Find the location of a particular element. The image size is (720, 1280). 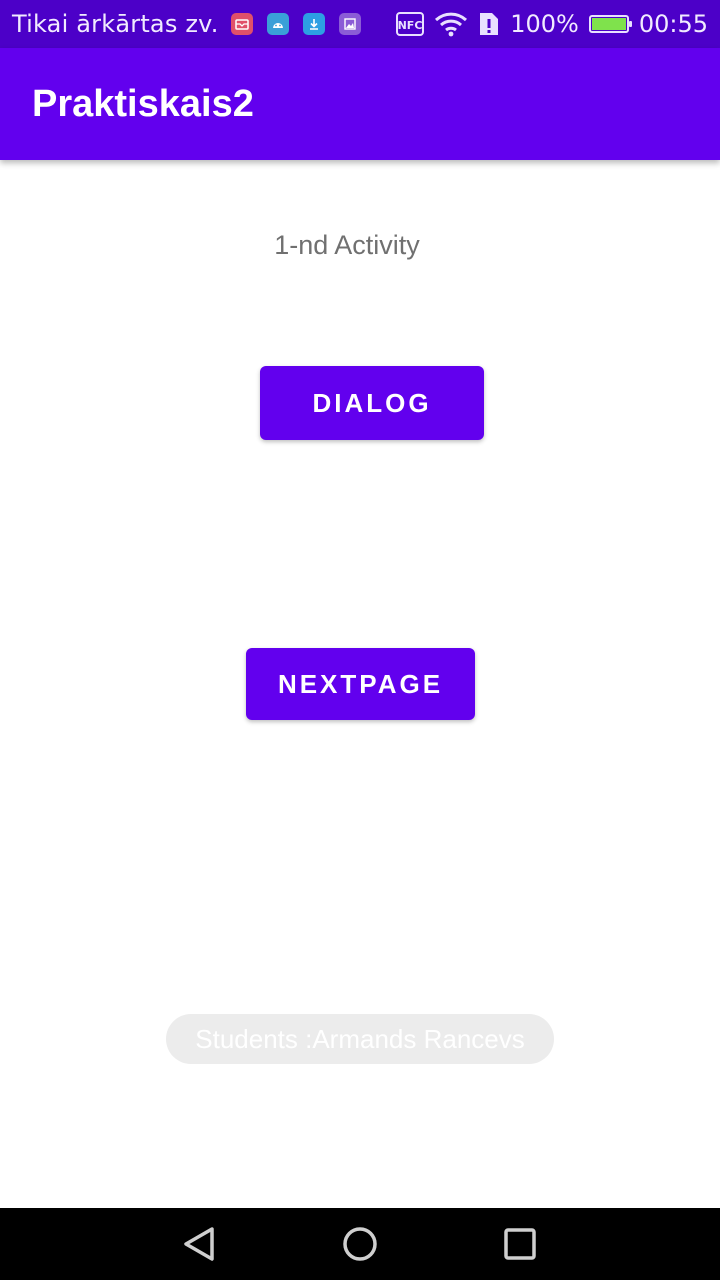

status-right: NFC 100% 00:55 is located at coordinates (552, 24).